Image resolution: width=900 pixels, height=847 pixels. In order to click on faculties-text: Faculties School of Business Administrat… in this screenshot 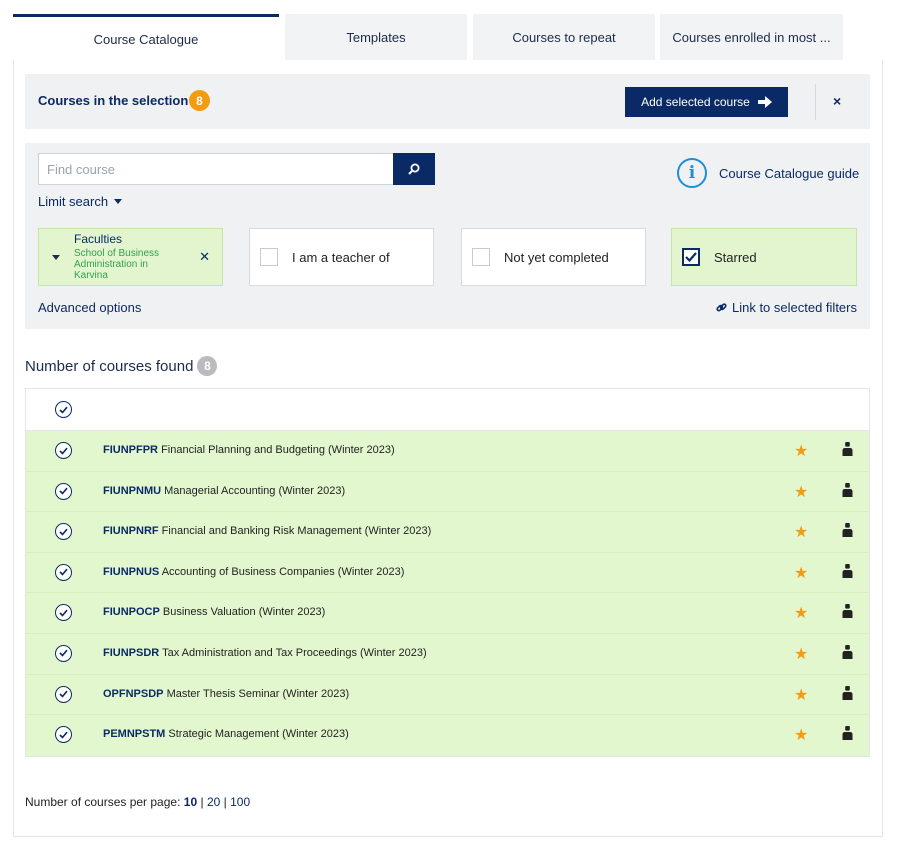, I will do `click(129, 257)`.